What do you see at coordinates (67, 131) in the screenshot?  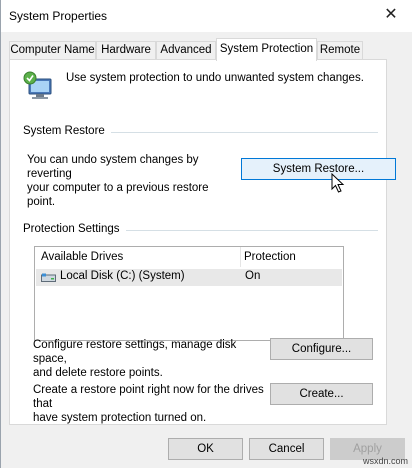 I see `system-restore-group-title: System Restore` at bounding box center [67, 131].